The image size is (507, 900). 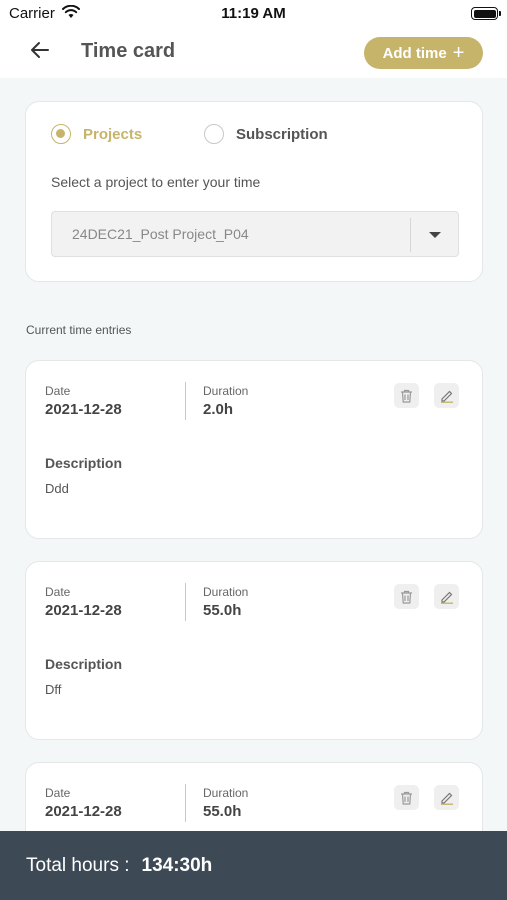 What do you see at coordinates (255, 234) in the screenshot?
I see `project-dropdown: 24DEC21_Post Project_P04` at bounding box center [255, 234].